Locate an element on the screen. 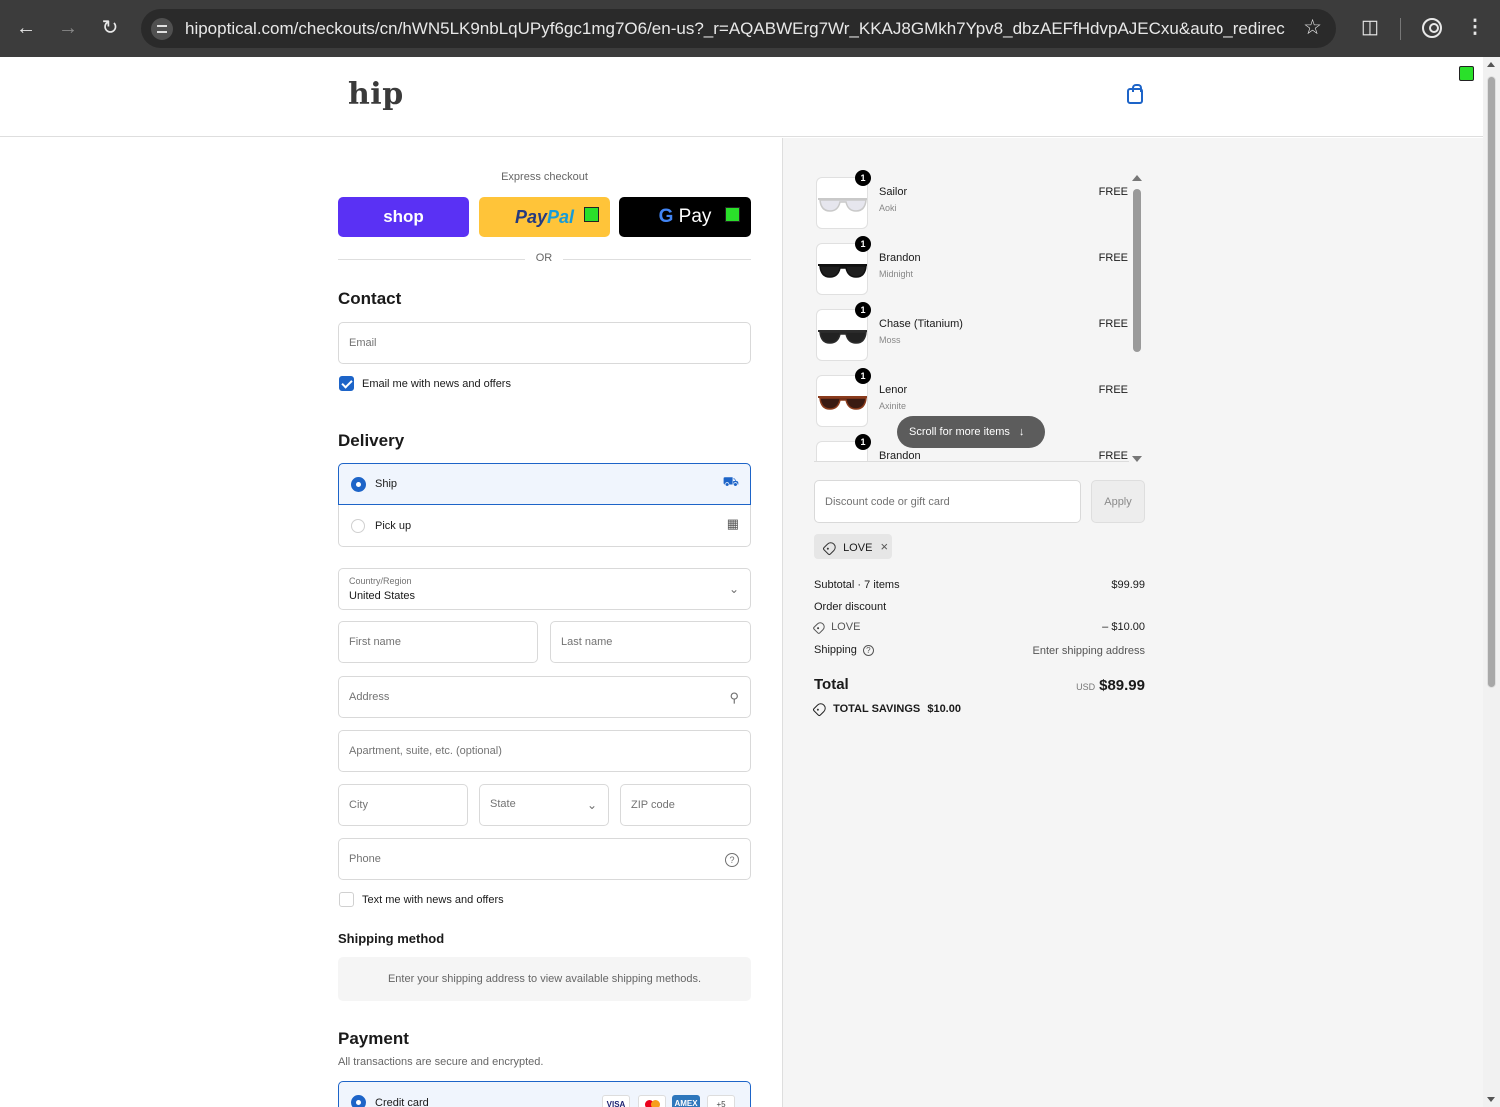 Image resolution: width=1500 pixels, height=1107 pixels. forward-icon: → is located at coordinates (68, 28).